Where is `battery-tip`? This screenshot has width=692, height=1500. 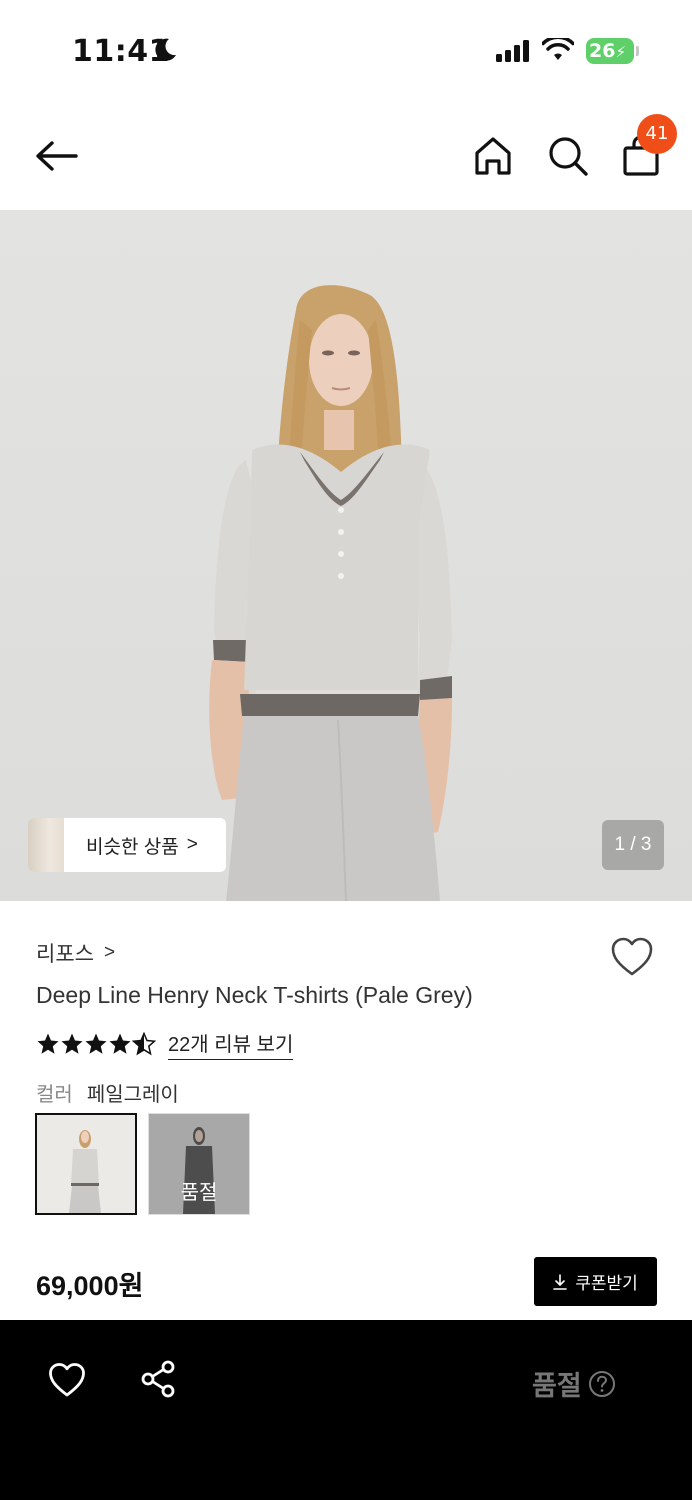 battery-tip is located at coordinates (637, 51).